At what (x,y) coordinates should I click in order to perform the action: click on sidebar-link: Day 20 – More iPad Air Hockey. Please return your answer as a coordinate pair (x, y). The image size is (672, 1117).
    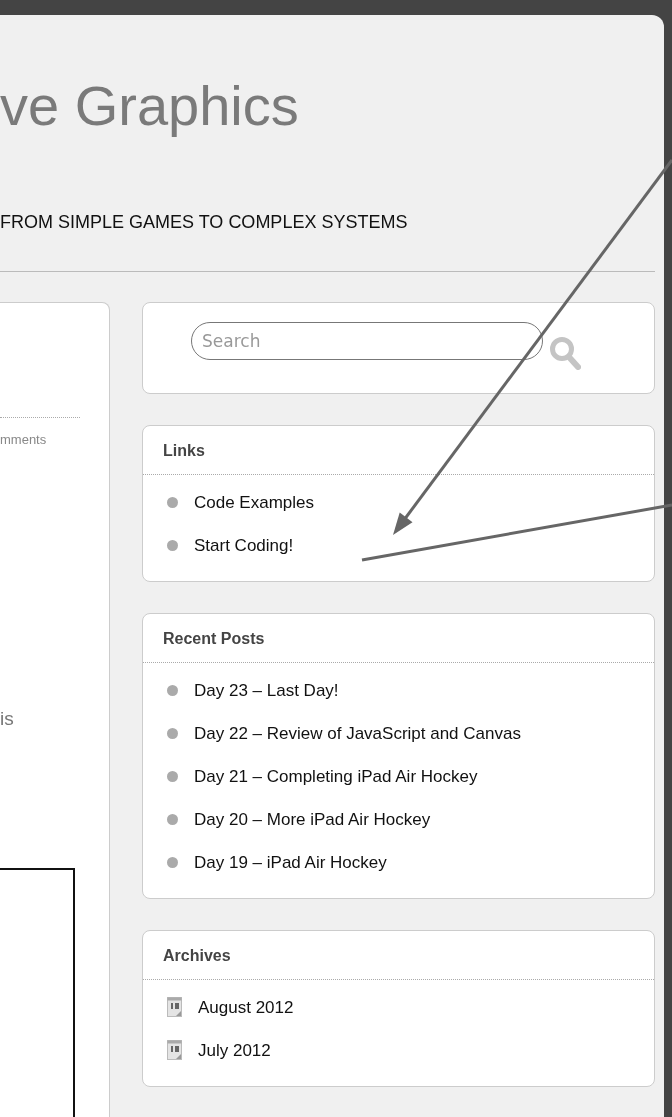
    Looking at the image, I should click on (312, 819).